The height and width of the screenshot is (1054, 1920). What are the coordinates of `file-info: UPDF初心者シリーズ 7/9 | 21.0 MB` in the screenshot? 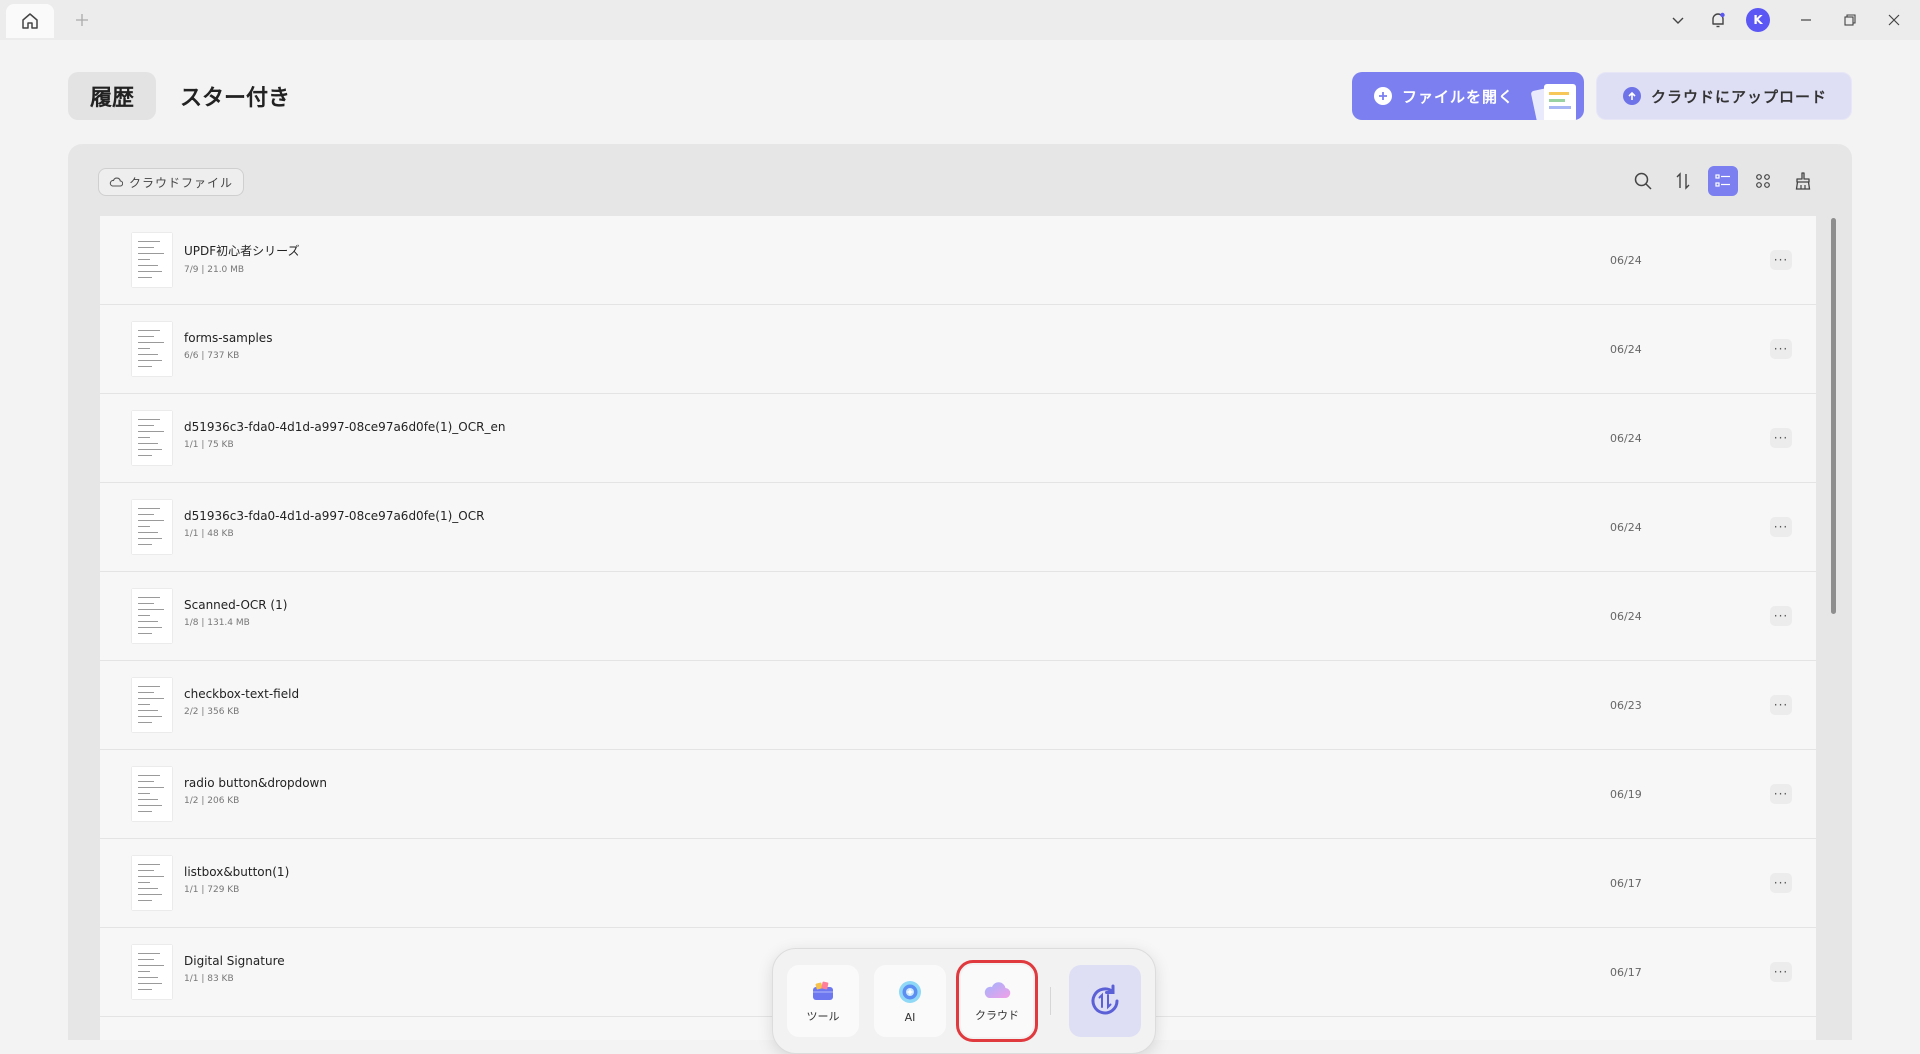 It's located at (242, 258).